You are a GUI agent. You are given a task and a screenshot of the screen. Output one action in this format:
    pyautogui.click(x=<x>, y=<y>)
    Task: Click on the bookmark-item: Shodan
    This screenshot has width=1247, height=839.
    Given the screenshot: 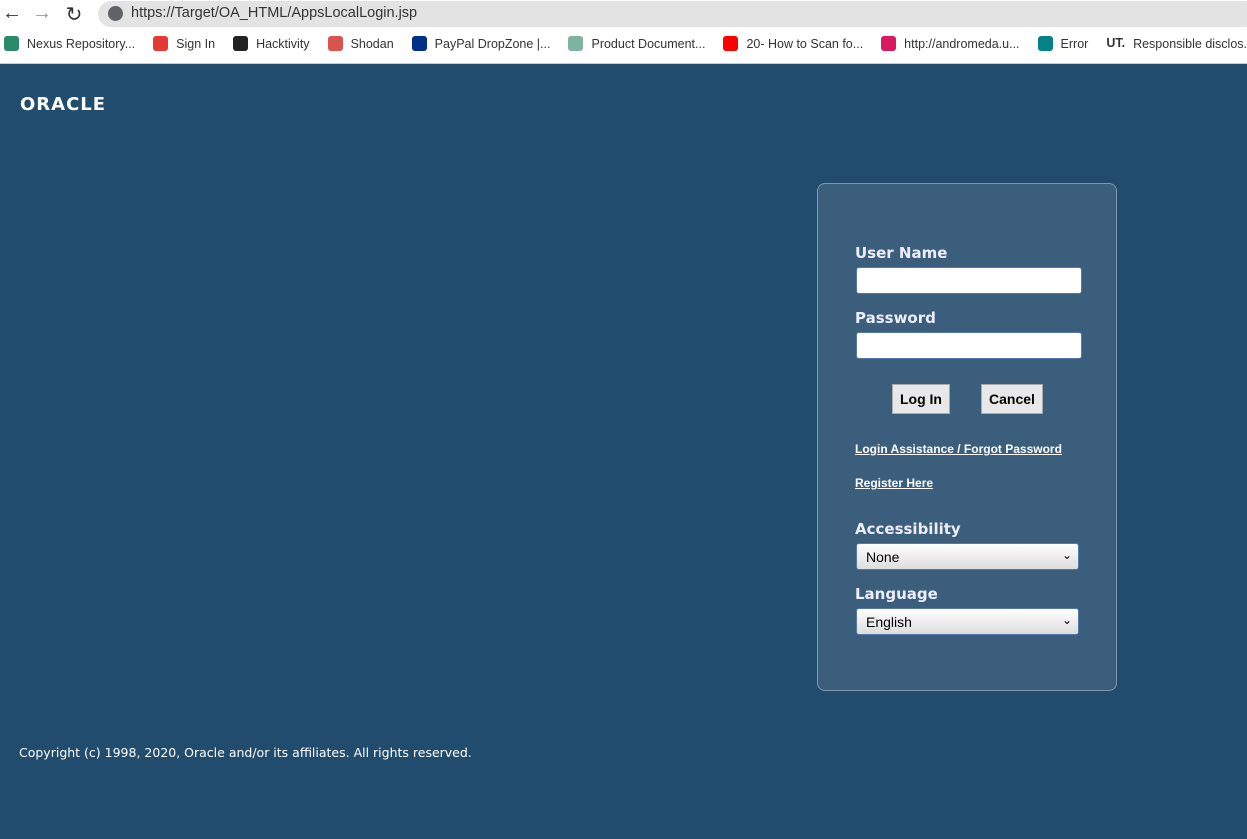 What is the action you would take?
    pyautogui.click(x=360, y=43)
    